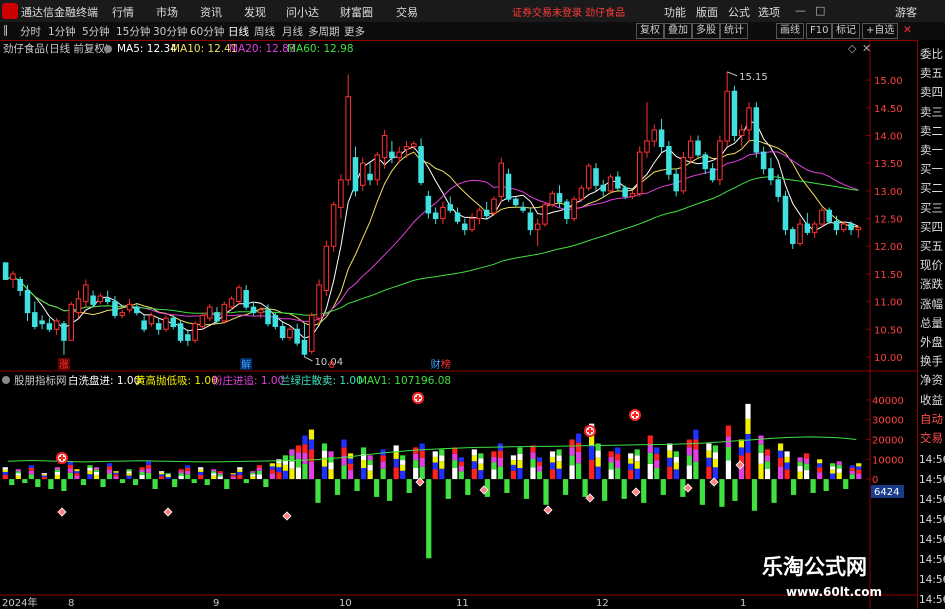 This screenshot has width=945, height=609. What do you see at coordinates (167, 12) in the screenshot?
I see `menu-item-market-list: 市场` at bounding box center [167, 12].